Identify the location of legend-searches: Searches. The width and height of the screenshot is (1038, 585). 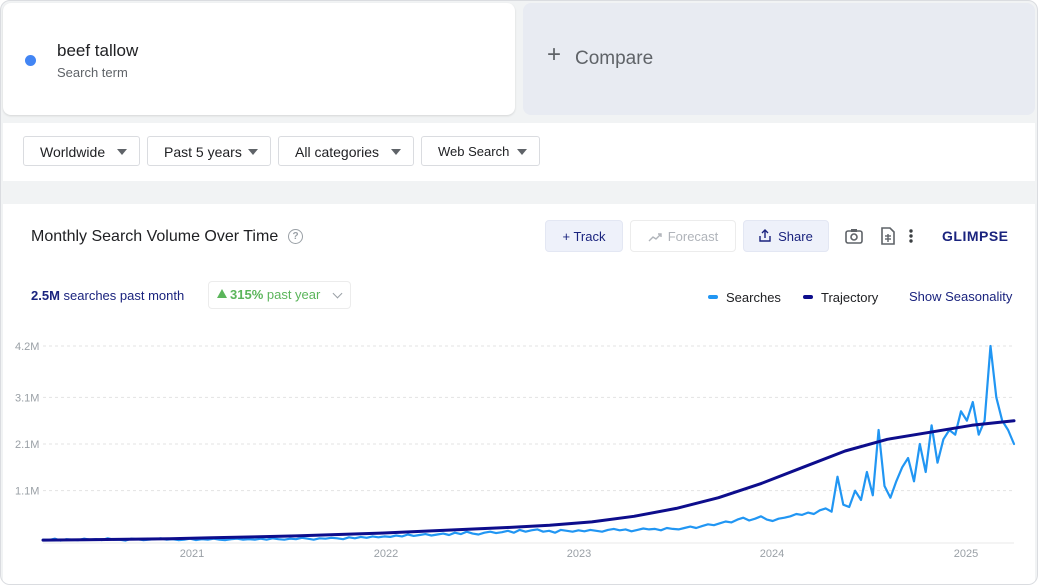
(744, 297).